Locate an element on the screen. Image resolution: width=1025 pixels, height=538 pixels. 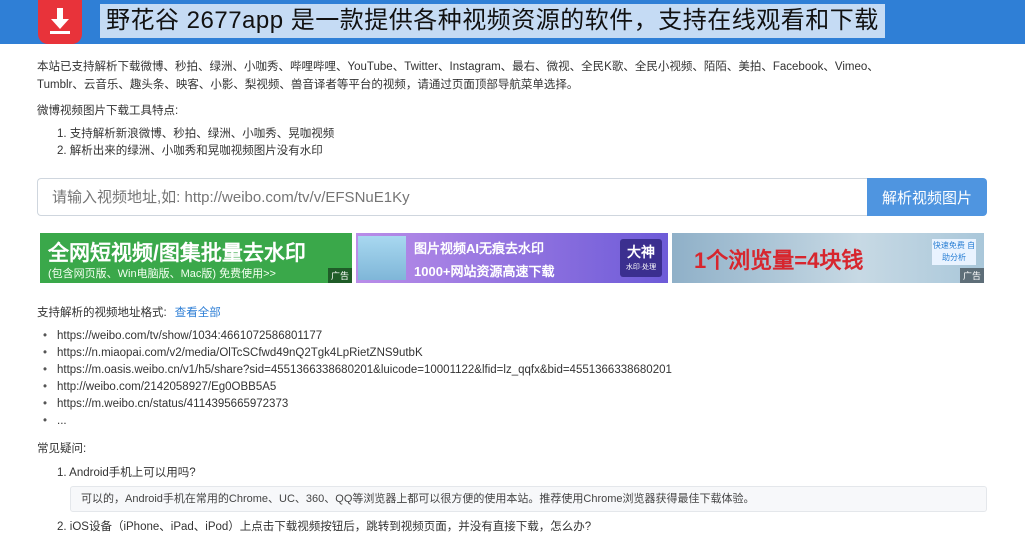
banner-1-headline: 全网短视频/图集批量去水印 is located at coordinates (177, 253).